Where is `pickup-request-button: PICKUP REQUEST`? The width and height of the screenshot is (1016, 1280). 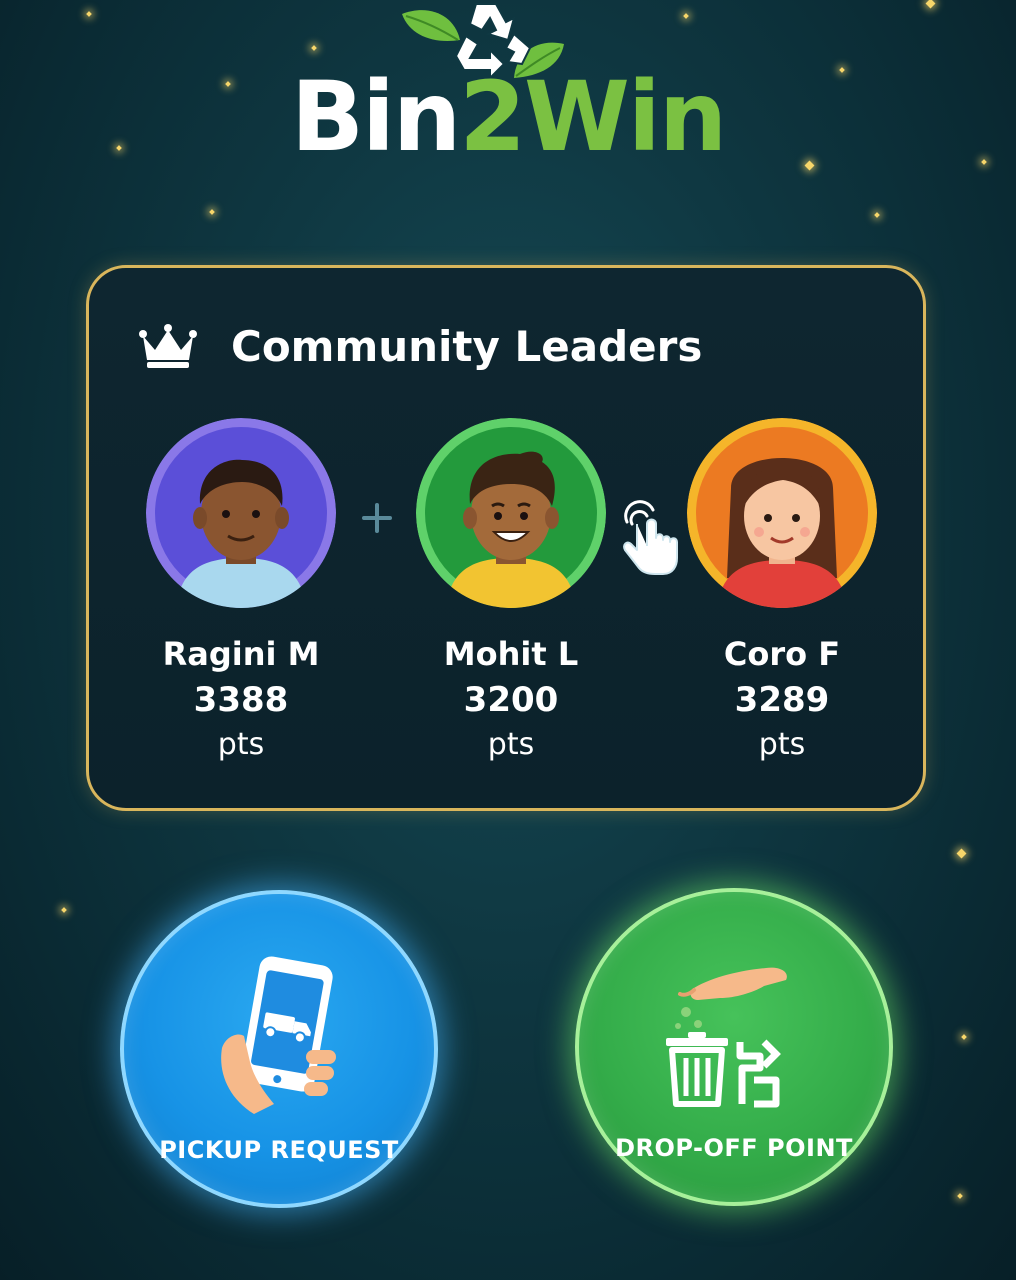 pickup-request-button: PICKUP REQUEST is located at coordinates (279, 1049).